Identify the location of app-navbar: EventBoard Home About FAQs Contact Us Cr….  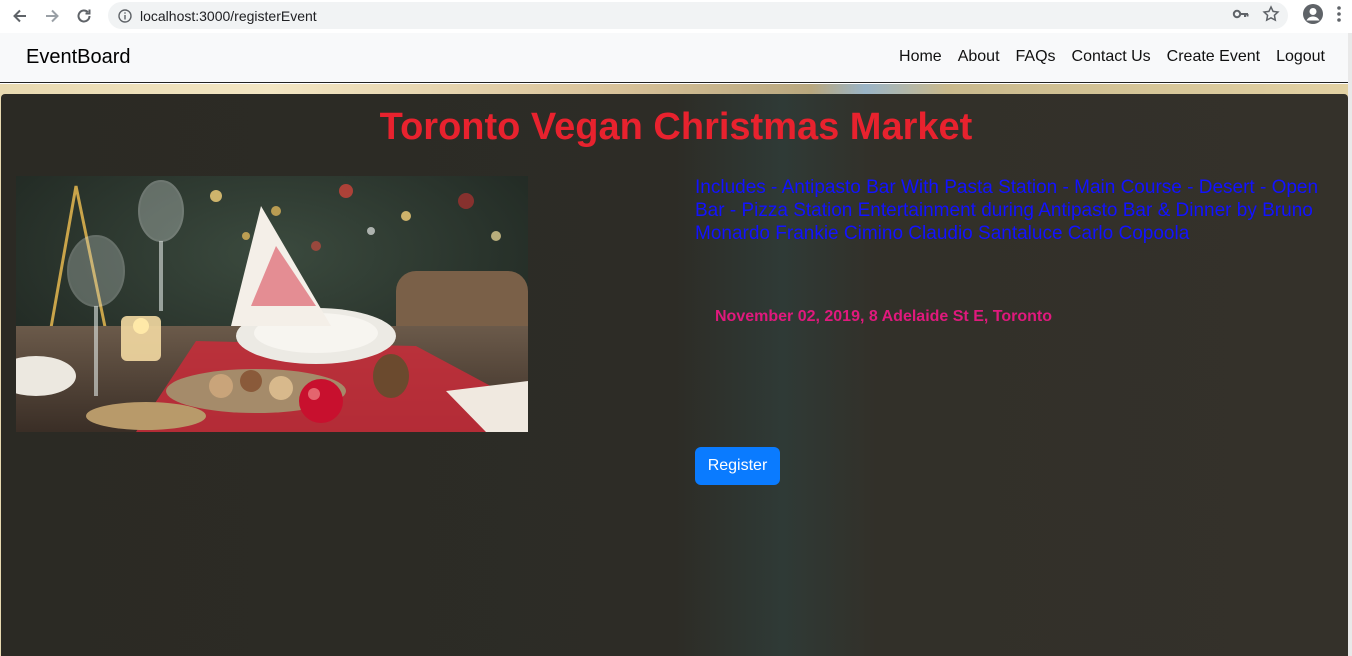
(676, 58).